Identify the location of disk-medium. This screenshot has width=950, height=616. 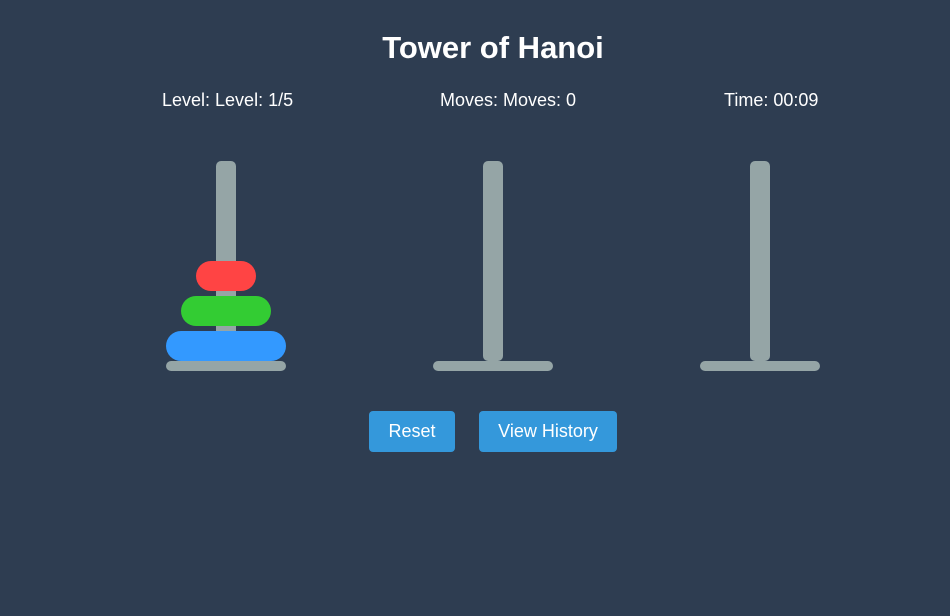
(226, 311).